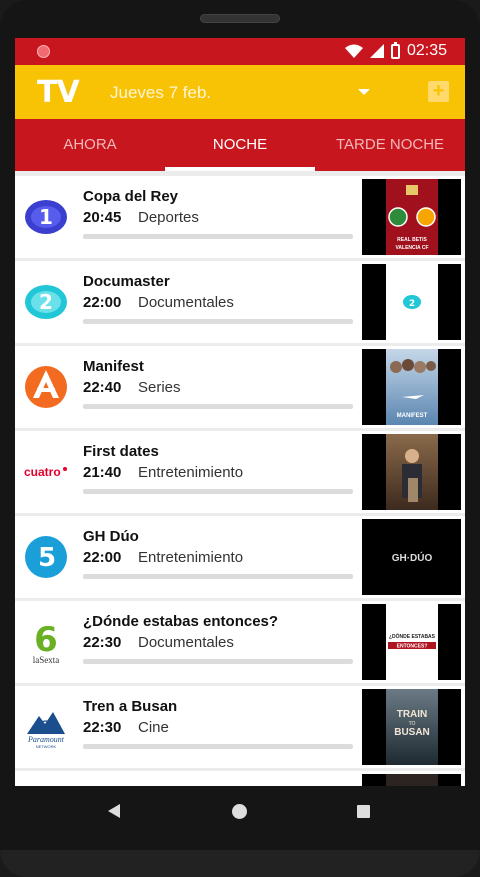 This screenshot has width=480, height=877. I want to click on svg-text: 5, so click(47, 558).